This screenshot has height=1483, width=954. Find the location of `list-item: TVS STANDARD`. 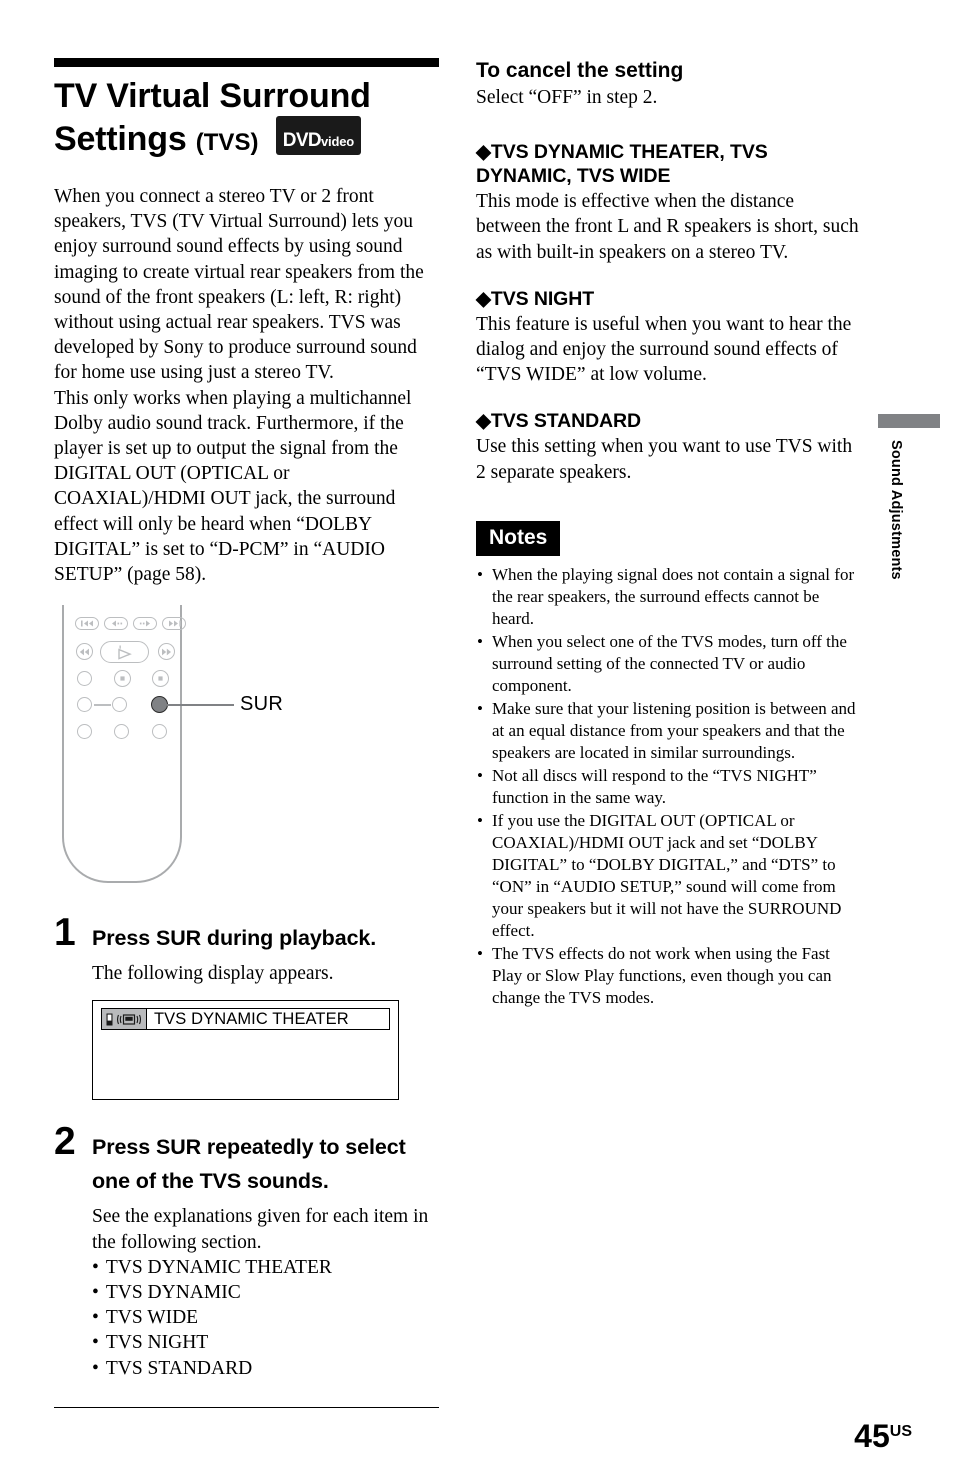

list-item: TVS STANDARD is located at coordinates (265, 1368).